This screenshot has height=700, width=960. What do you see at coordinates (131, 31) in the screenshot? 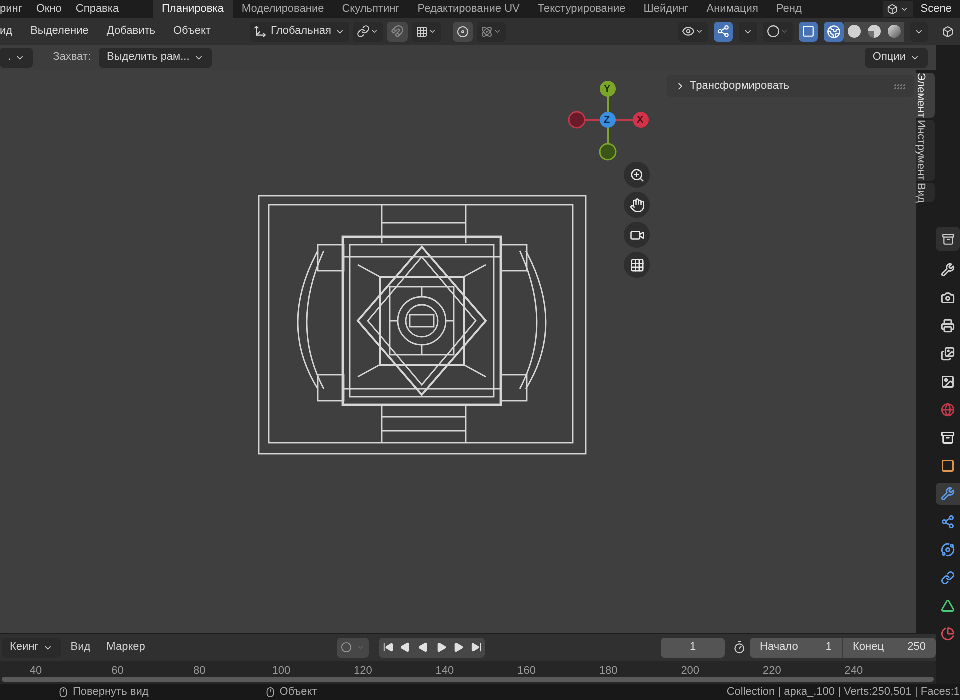
I see `menu-item: Добавить` at bounding box center [131, 31].